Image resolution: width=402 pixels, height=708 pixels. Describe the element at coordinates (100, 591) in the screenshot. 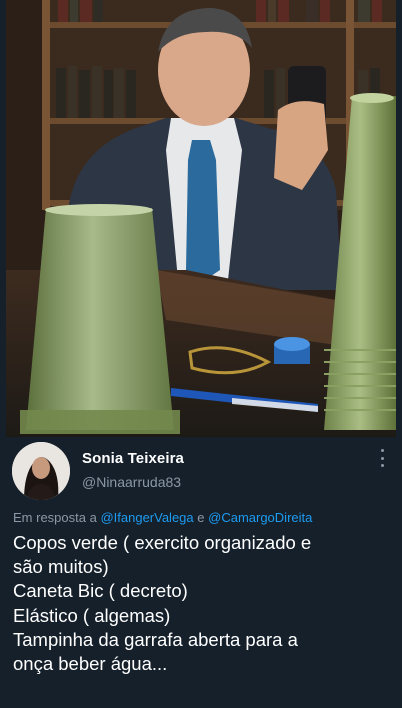

I see `tweet-text-line: Caneta Bic ( decreto)` at that location.